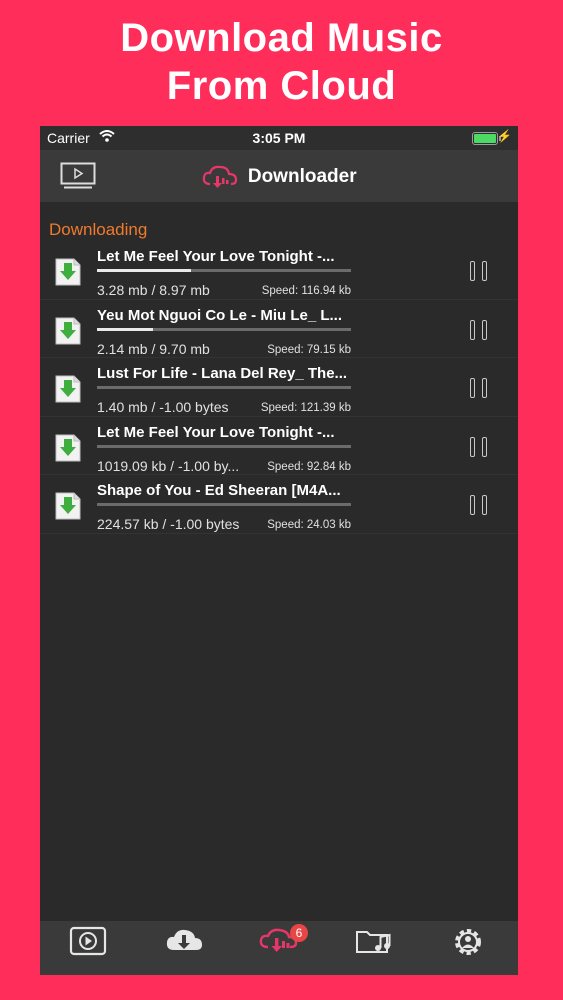 The image size is (563, 1000). Describe the element at coordinates (309, 349) in the screenshot. I see `download-speed: Speed: 79.15 kb` at that location.